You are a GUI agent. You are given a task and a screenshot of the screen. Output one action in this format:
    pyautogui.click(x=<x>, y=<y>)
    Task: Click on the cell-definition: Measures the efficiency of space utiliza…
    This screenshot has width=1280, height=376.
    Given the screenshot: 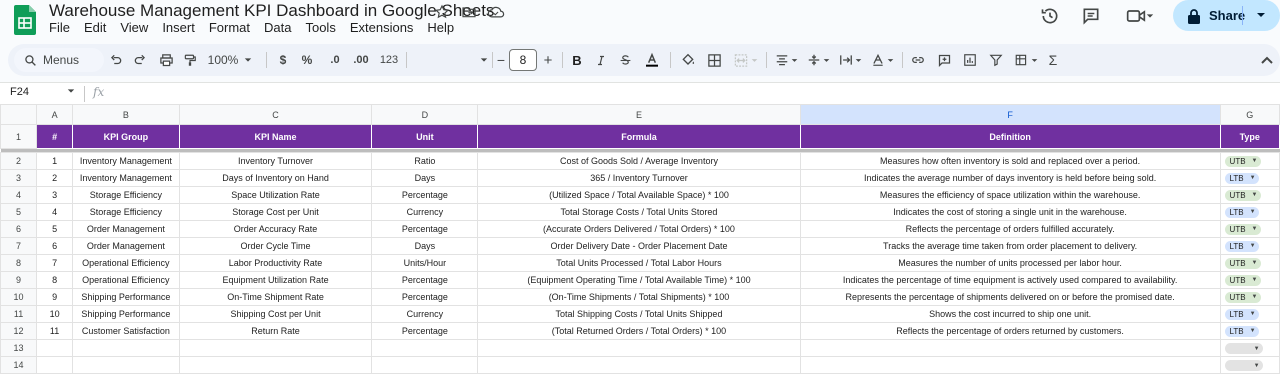 What is the action you would take?
    pyautogui.click(x=1010, y=195)
    